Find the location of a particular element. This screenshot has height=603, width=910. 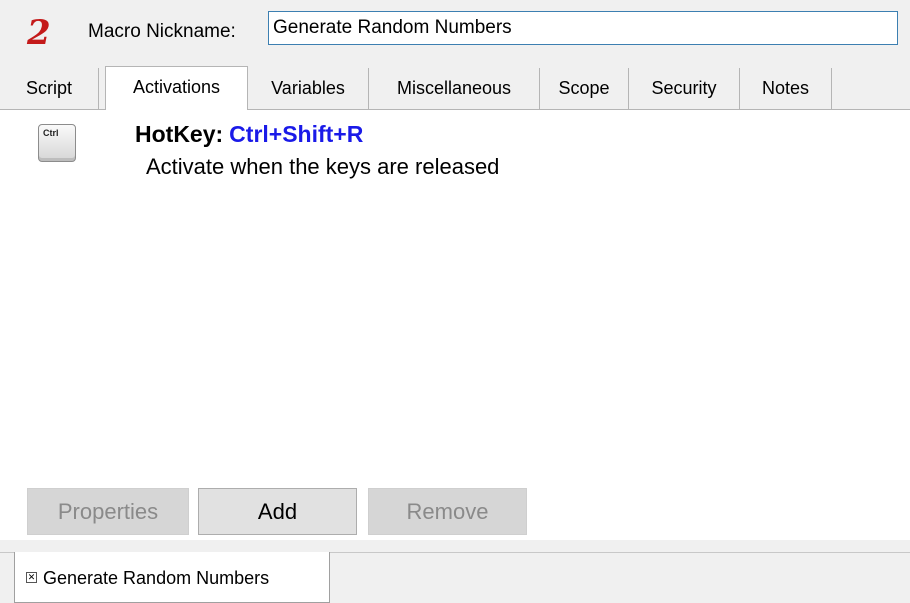

properties-button: Properties is located at coordinates (108, 511).